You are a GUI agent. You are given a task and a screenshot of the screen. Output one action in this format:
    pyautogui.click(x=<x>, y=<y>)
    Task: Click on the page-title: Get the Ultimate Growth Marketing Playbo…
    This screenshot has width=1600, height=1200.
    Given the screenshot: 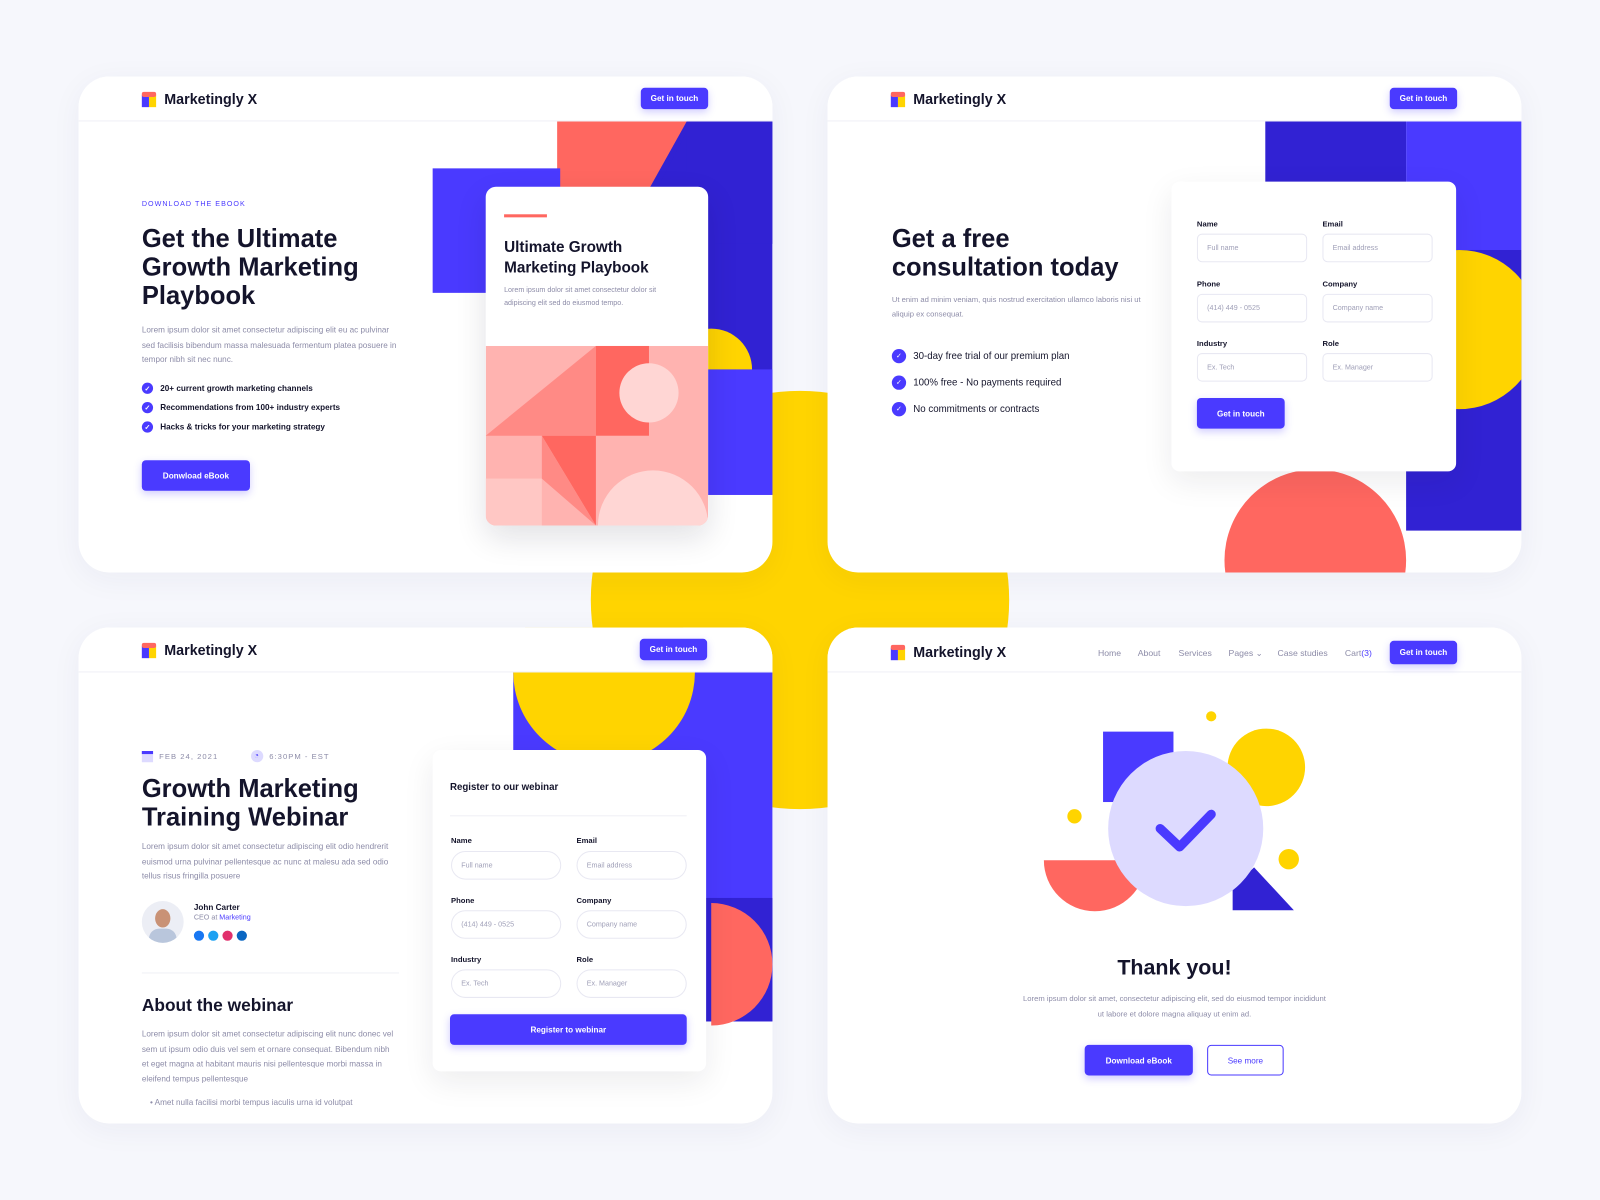 What is the action you would take?
    pyautogui.click(x=250, y=267)
    